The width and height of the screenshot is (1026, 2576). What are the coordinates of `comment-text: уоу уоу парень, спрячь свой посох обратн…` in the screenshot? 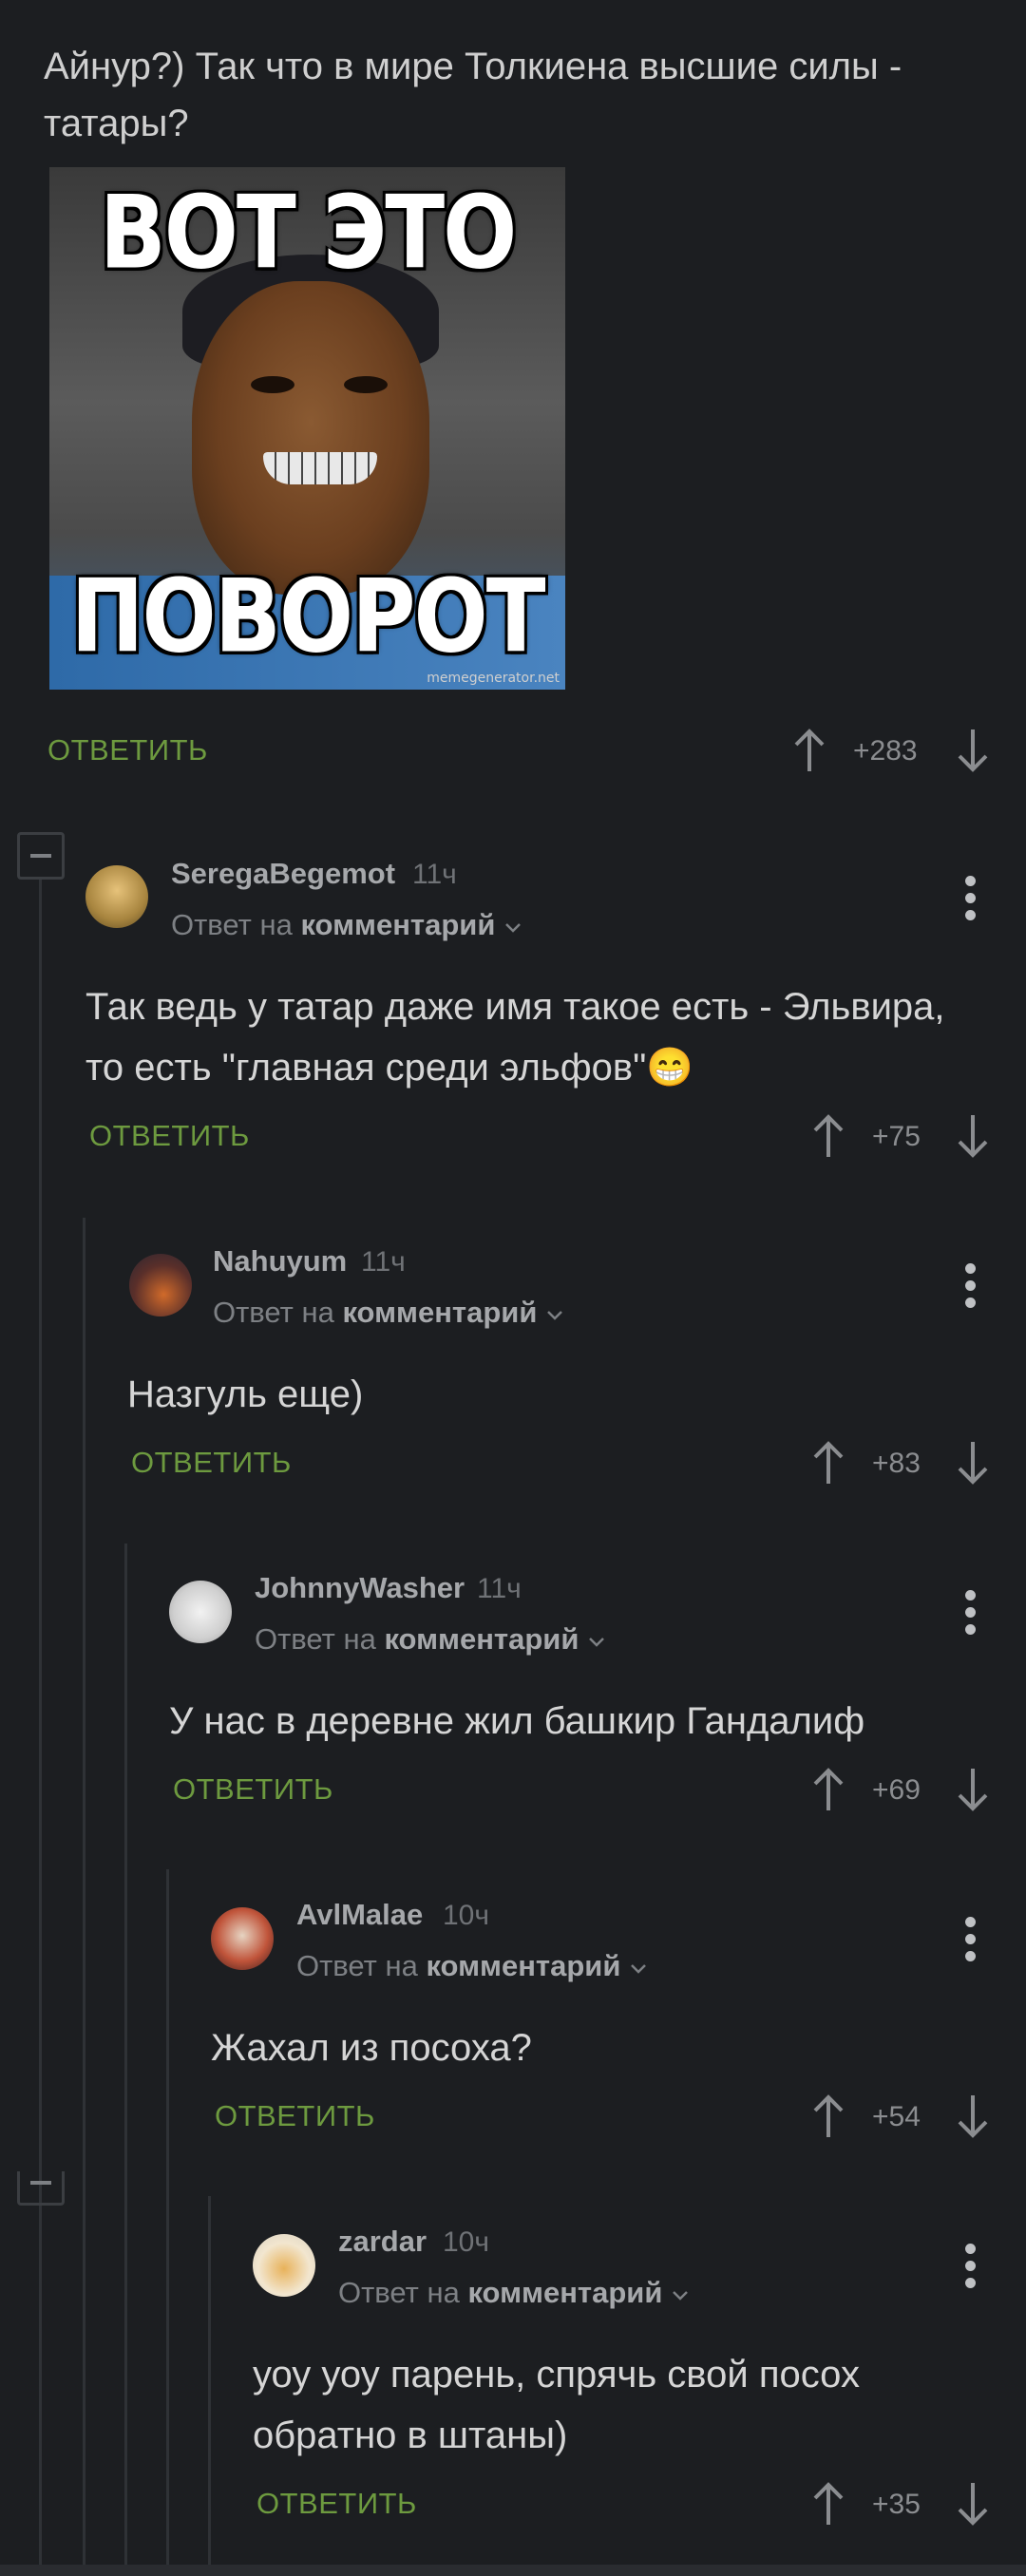 It's located at (556, 2405).